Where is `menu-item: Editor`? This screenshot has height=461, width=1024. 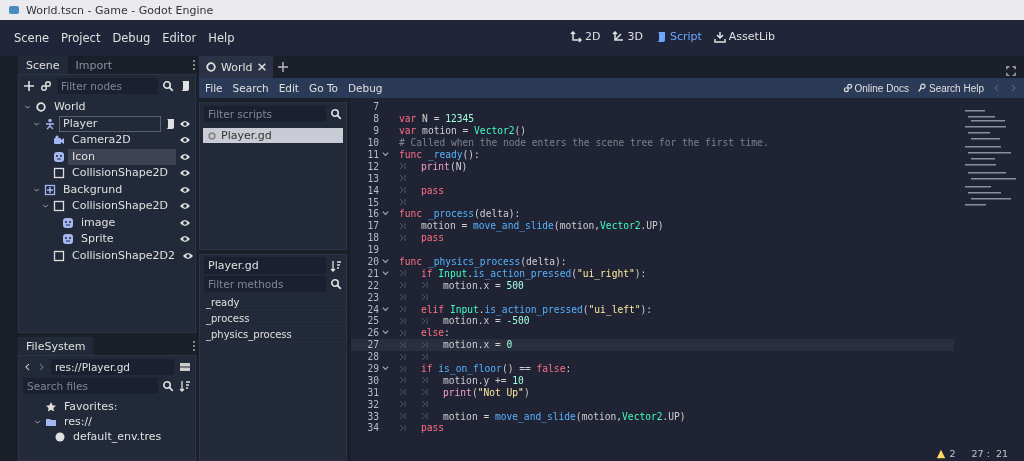
menu-item: Editor is located at coordinates (179, 38).